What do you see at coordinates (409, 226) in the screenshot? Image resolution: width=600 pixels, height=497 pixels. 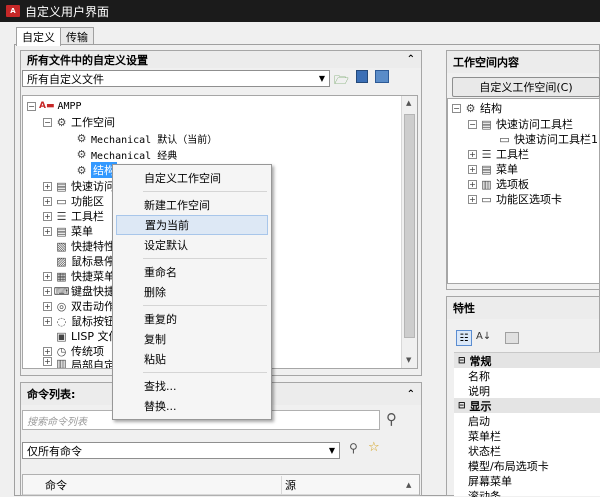 I see `scroll-thumb` at bounding box center [409, 226].